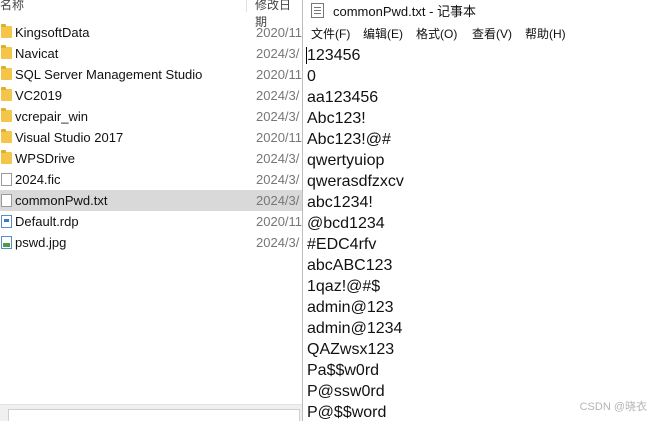 Image resolution: width=654 pixels, height=421 pixels. Describe the element at coordinates (154, 415) in the screenshot. I see `scrollbar-track` at that location.